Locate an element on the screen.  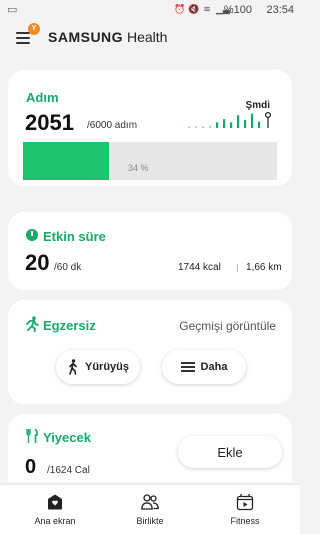
nav-fitness-label: Fitness is located at coordinates (245, 521).